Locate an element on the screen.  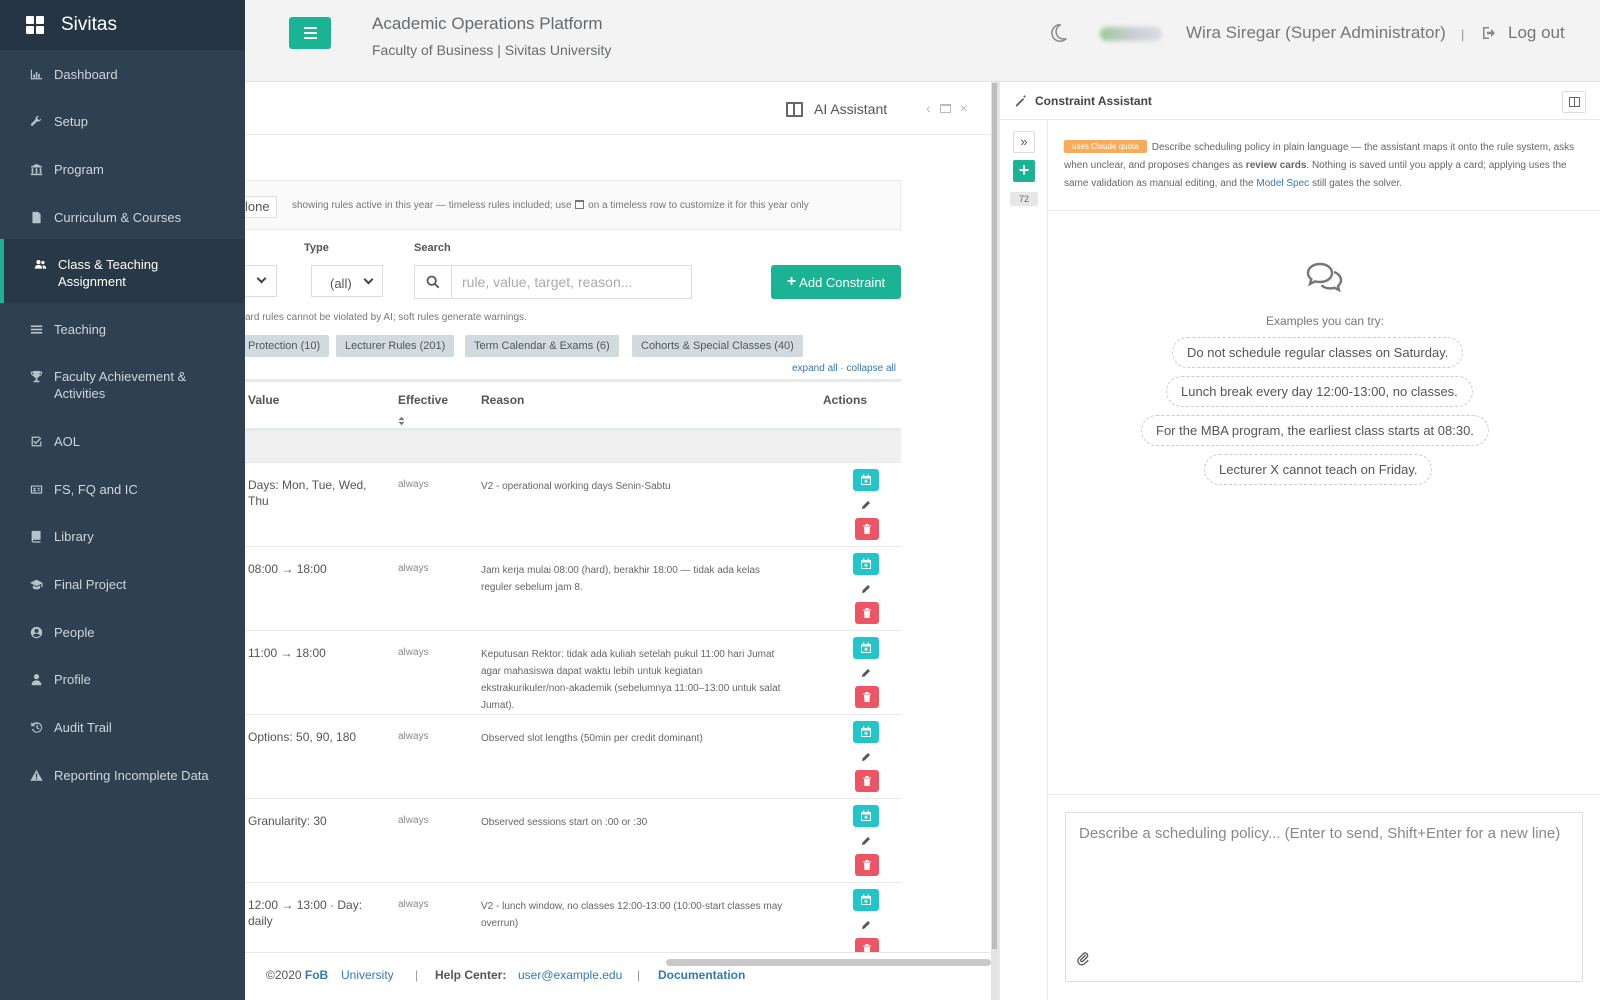
trash-icon is located at coordinates (867, 529).